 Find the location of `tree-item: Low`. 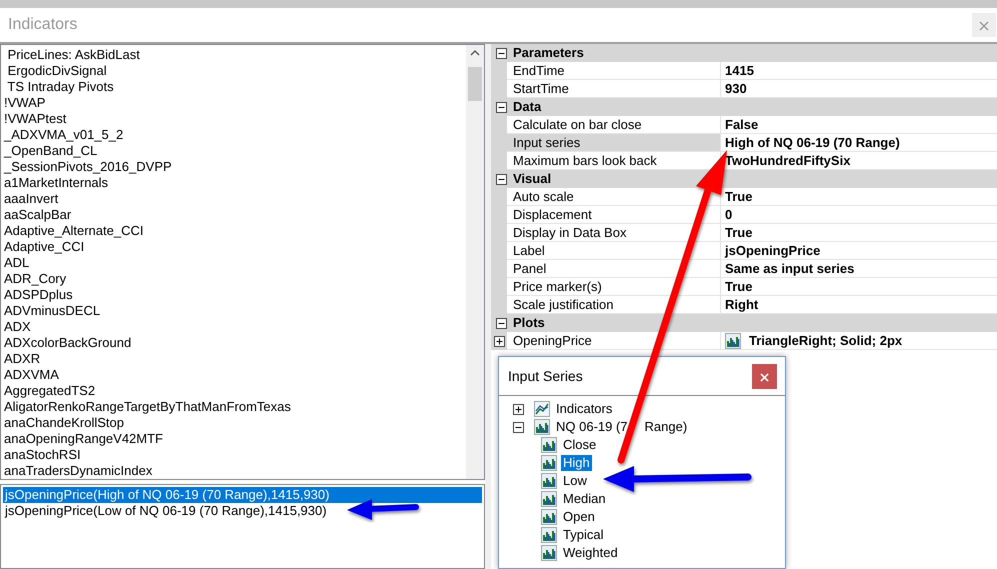

tree-item: Low is located at coordinates (575, 481).